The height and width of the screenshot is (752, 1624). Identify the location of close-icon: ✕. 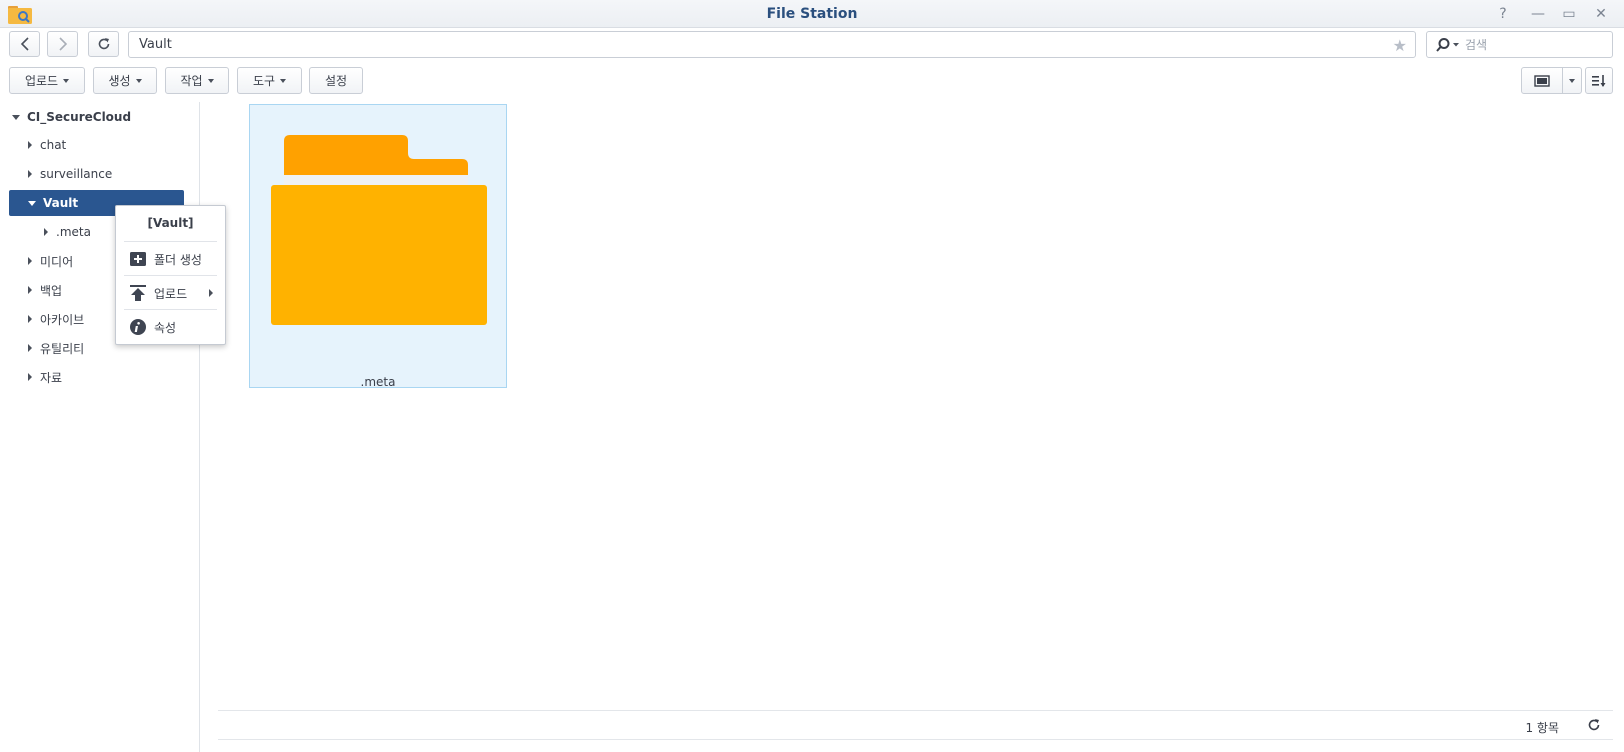
(1601, 14).